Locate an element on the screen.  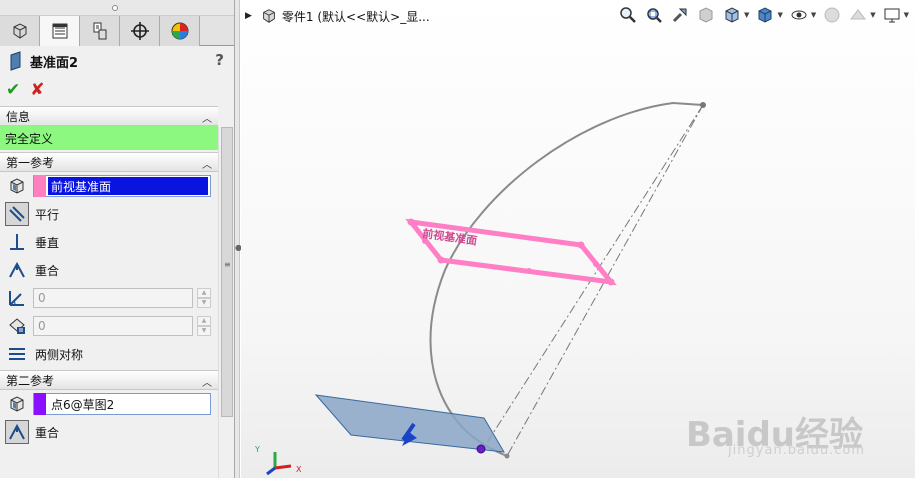
tab-feature-manager is located at coordinates (20, 31).